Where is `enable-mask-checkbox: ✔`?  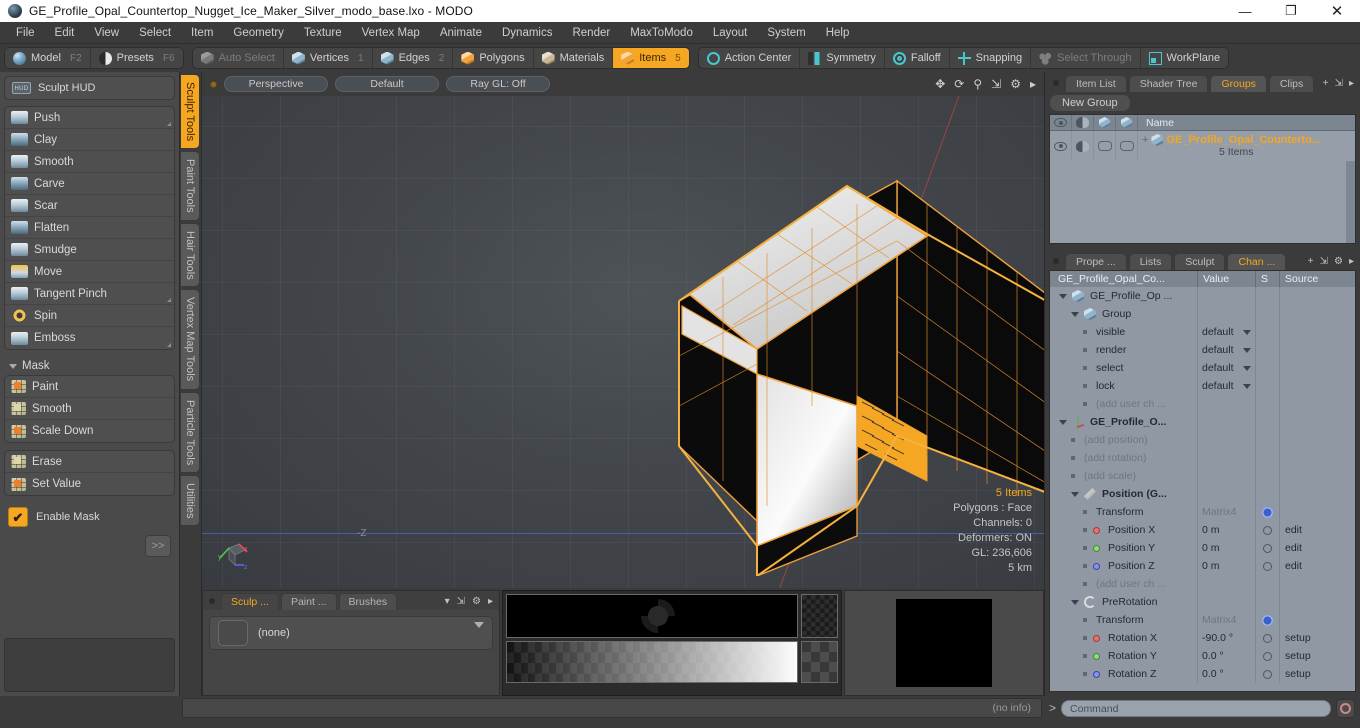
enable-mask-checkbox: ✔ is located at coordinates (18, 517).